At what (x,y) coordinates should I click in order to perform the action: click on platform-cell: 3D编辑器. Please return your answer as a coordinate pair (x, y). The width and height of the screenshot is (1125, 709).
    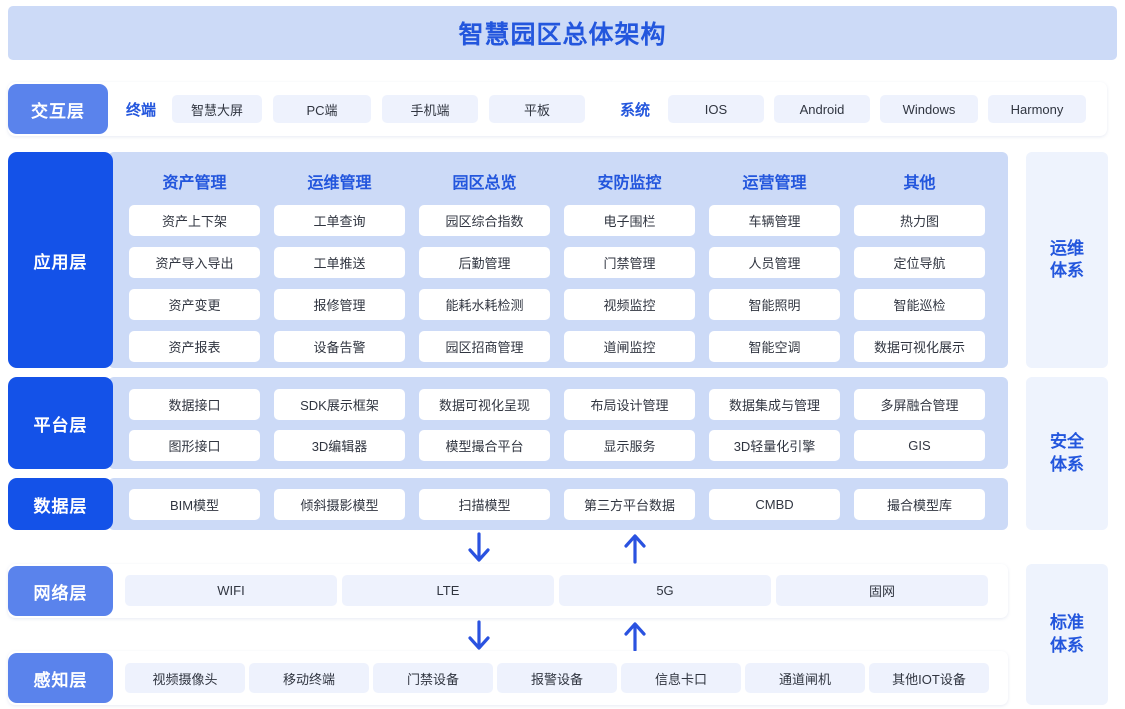
    Looking at the image, I should click on (339, 445).